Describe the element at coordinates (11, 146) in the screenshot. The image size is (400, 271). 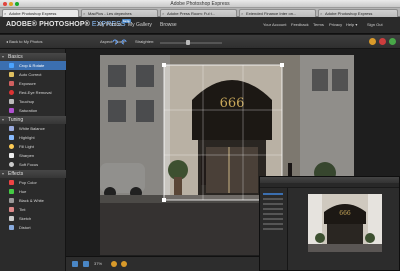
I see `fill-light-icon` at that location.